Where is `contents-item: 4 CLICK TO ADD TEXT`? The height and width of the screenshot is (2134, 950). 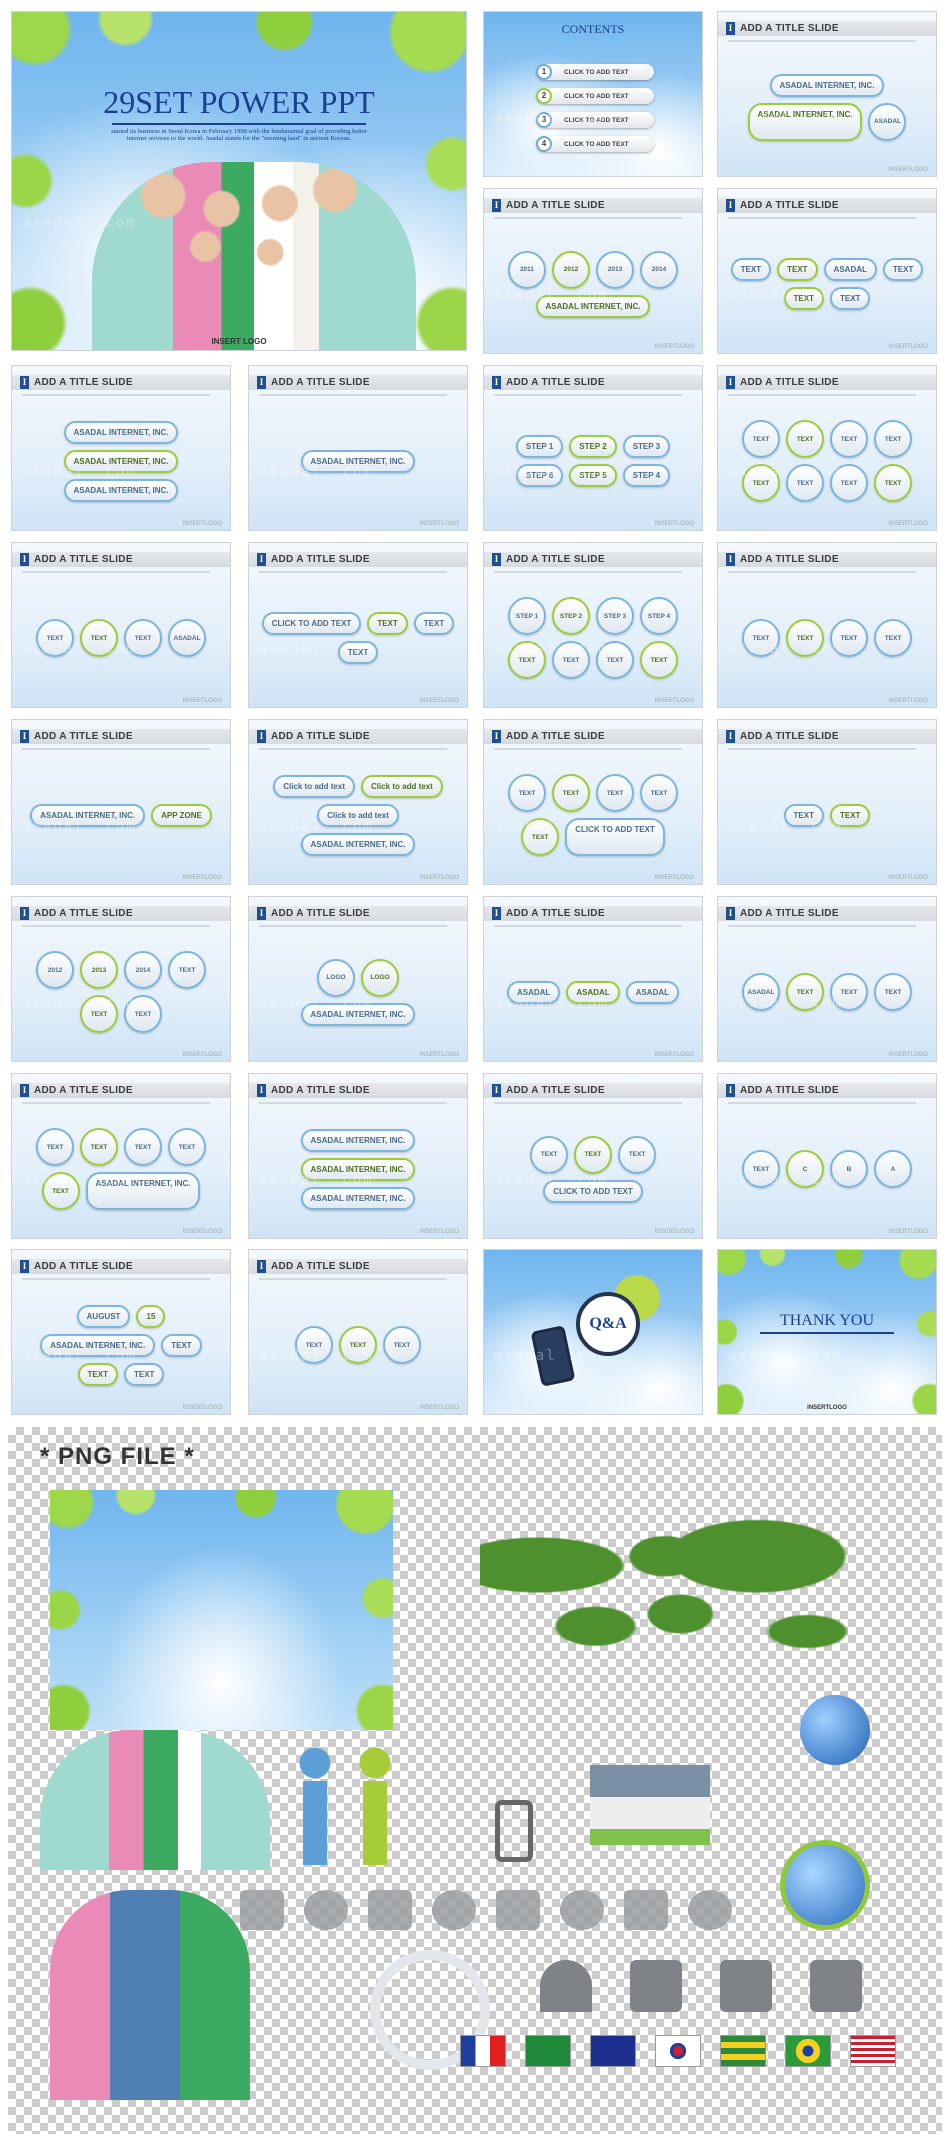
contents-item: 4 CLICK TO ADD TEXT is located at coordinates (595, 144).